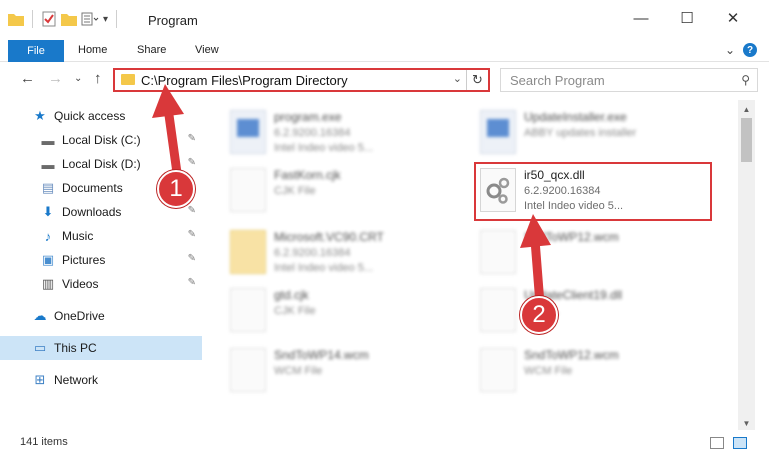  Describe the element at coordinates (27, 78) in the screenshot. I see `back-button: ←` at that location.